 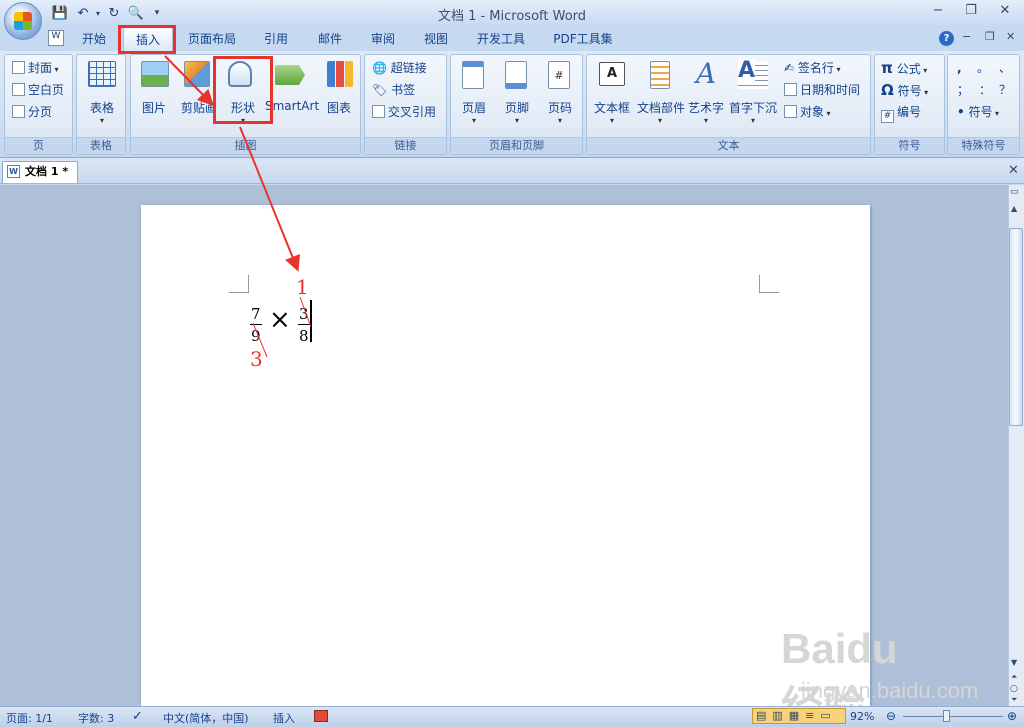 I want to click on arrow-to-document, so click(x=269, y=199).